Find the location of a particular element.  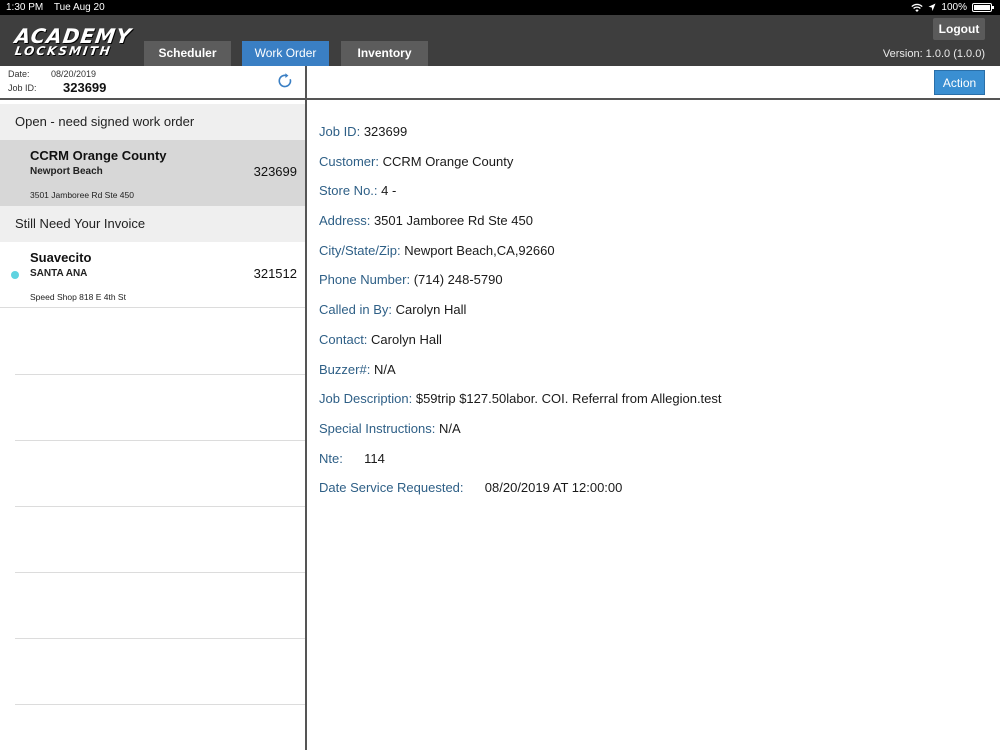

field-value: Newport Beach,CA,92660 is located at coordinates (479, 250).